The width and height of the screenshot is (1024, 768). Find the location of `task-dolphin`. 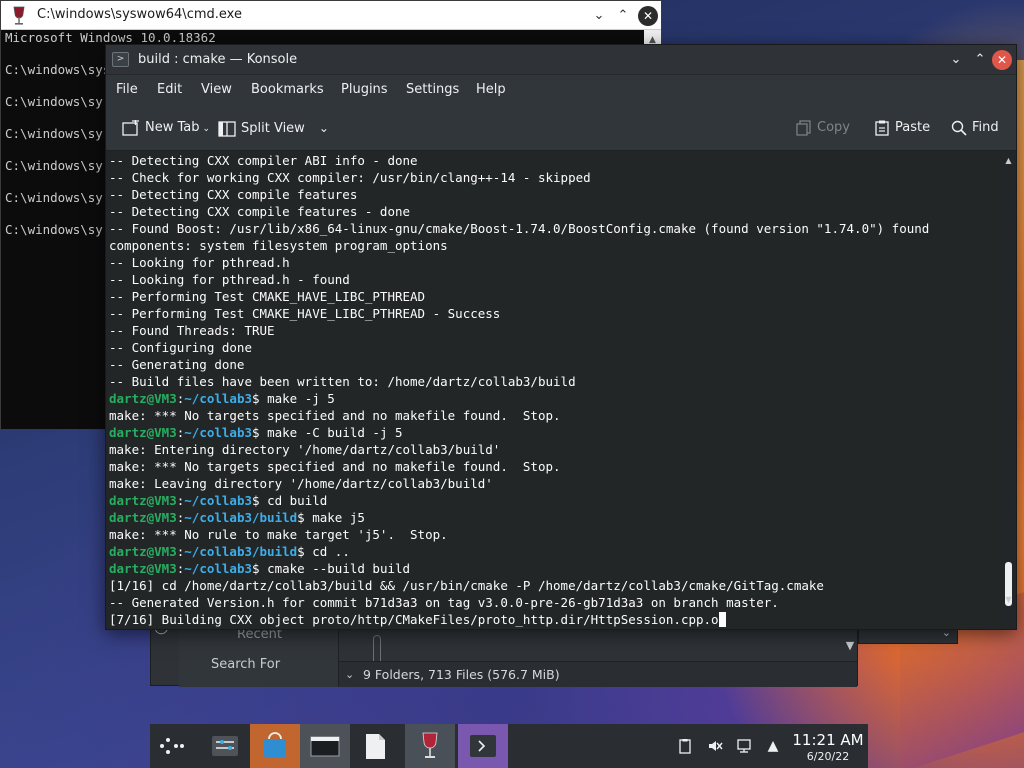

task-dolphin is located at coordinates (325, 746).